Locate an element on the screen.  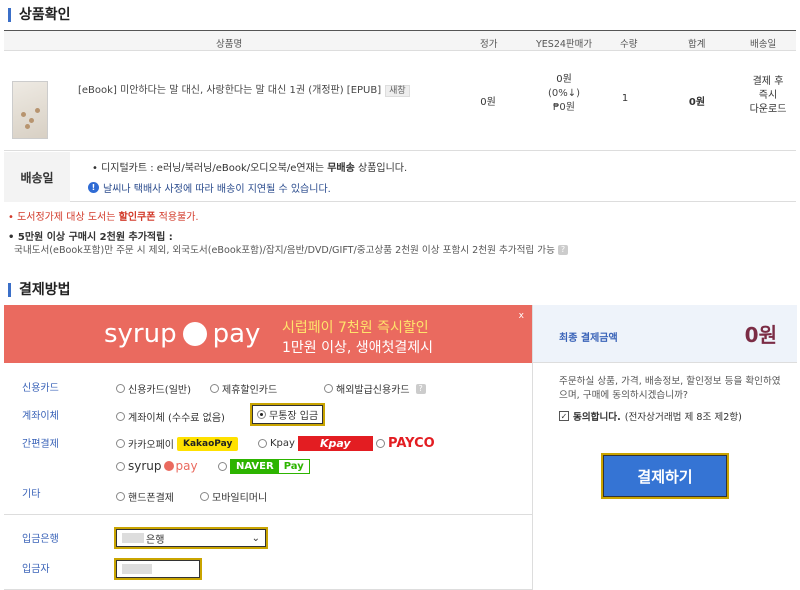
banner-close-button: x is located at coordinates (521, 316).